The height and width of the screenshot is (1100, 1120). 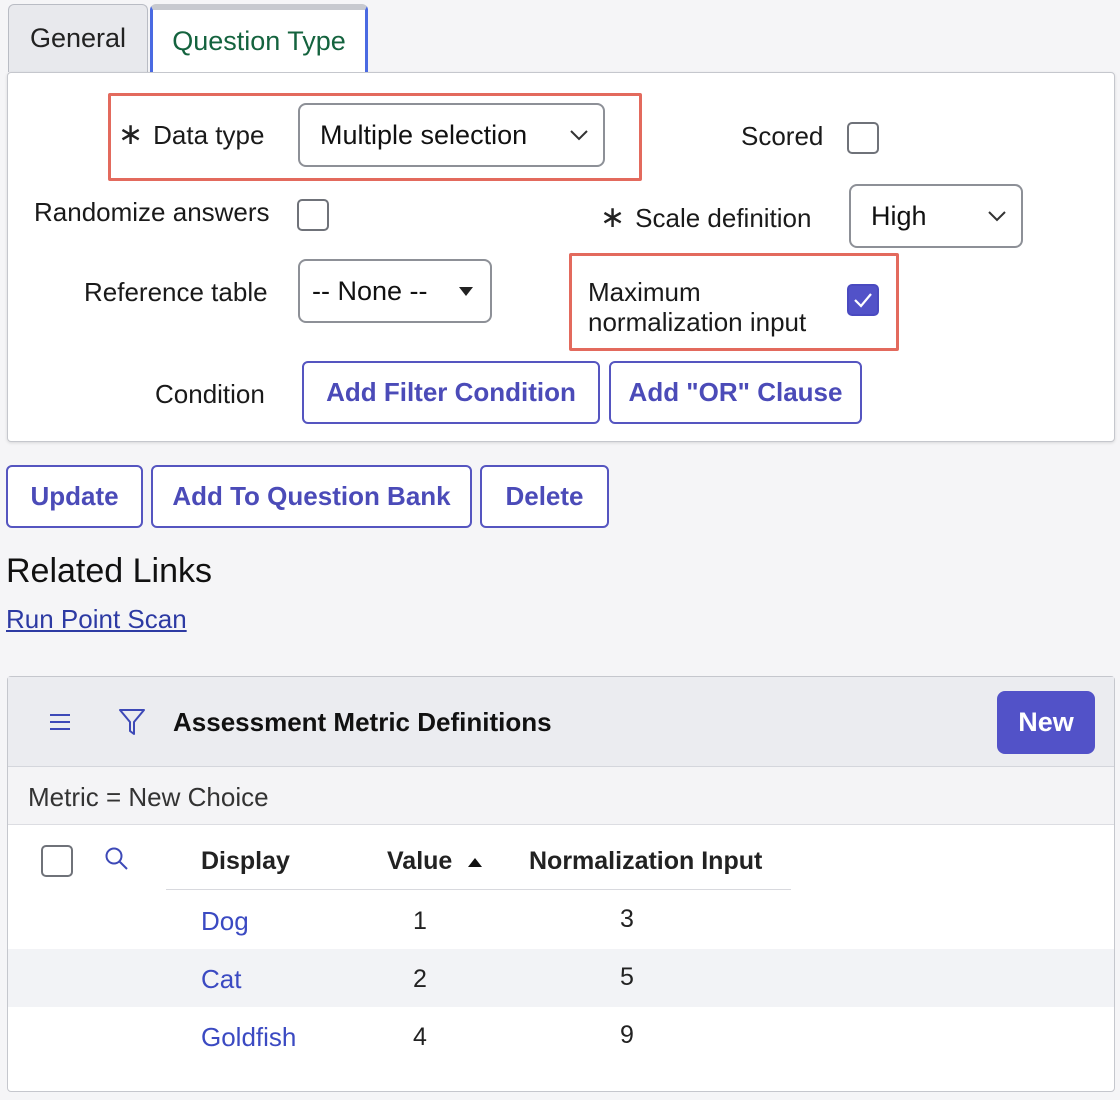 What do you see at coordinates (420, 921) in the screenshot?
I see `row-value: 1` at bounding box center [420, 921].